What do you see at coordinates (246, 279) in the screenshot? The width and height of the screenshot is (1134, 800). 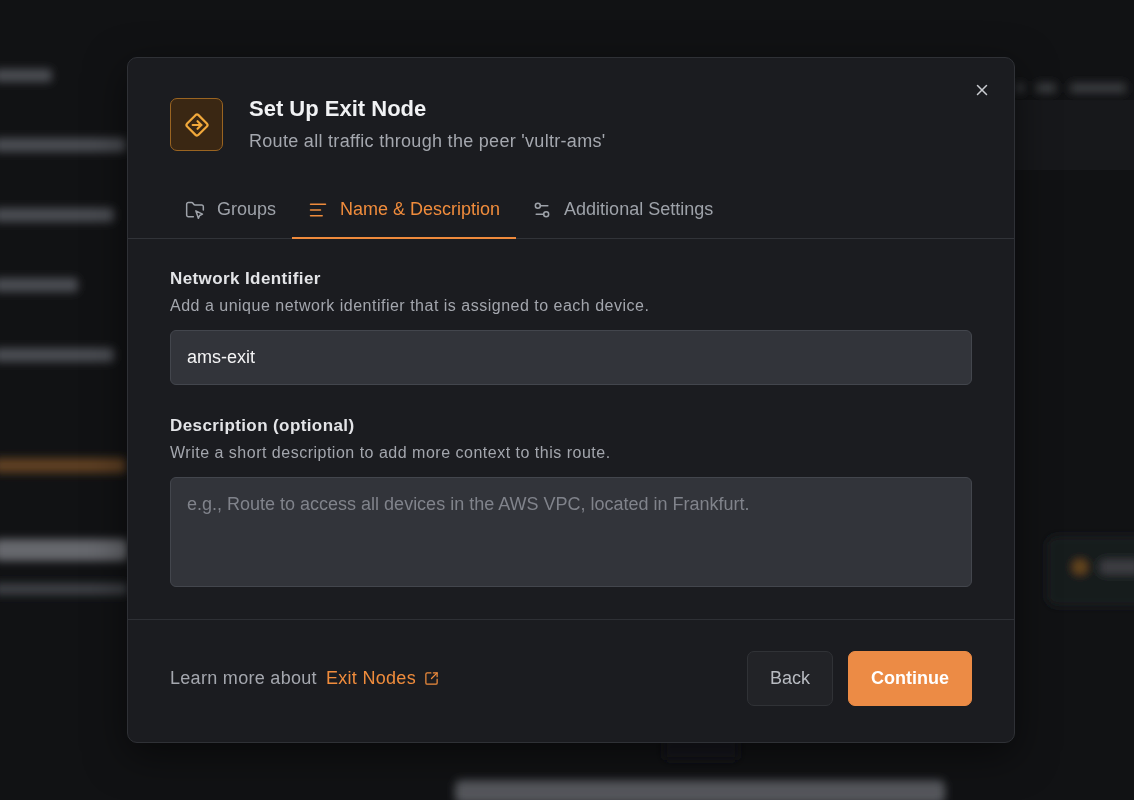 I see `field-label: Network Identifier` at bounding box center [246, 279].